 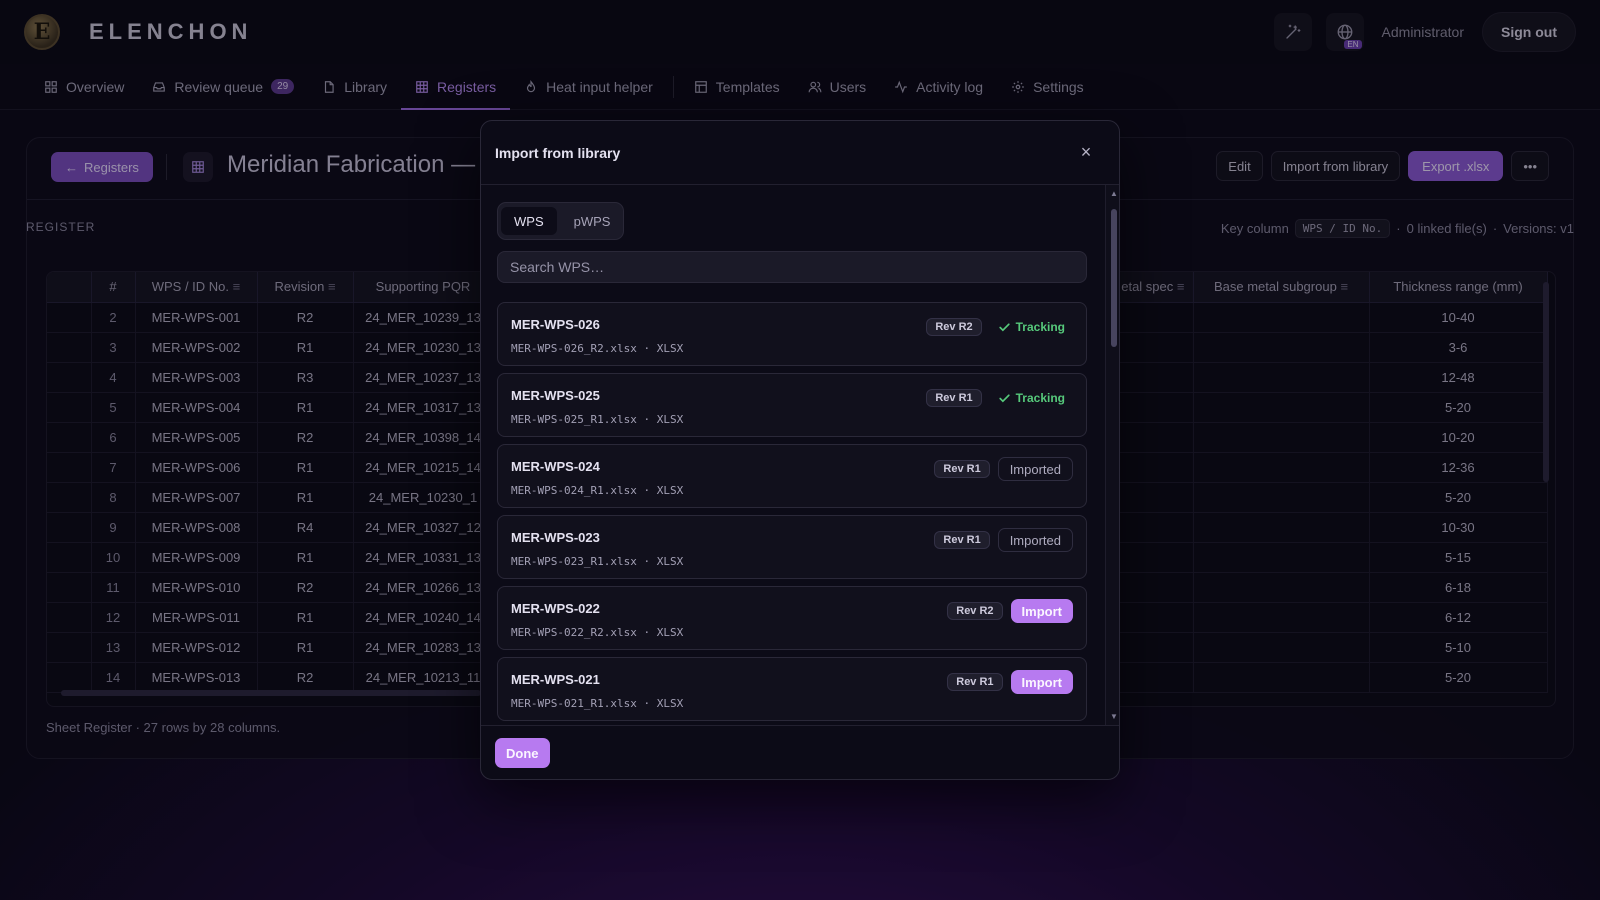 I want to click on toggle-wps: WPS, so click(x=529, y=221).